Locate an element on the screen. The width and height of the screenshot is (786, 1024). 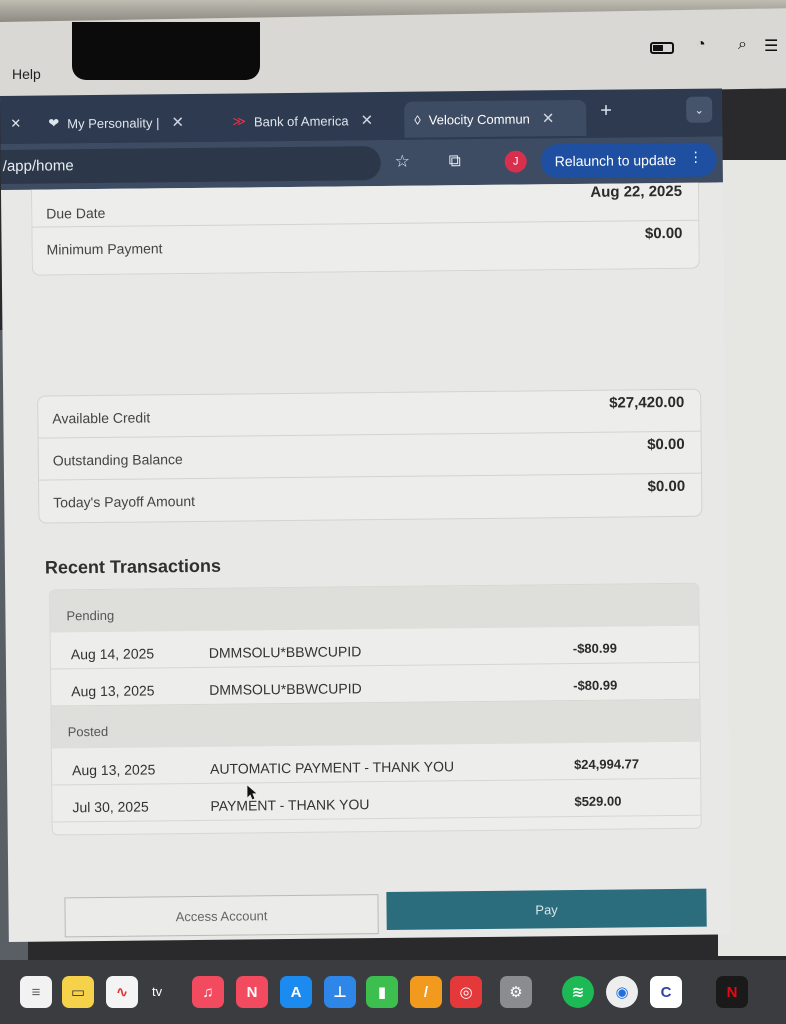
menu-help: Help is located at coordinates (26, 74).